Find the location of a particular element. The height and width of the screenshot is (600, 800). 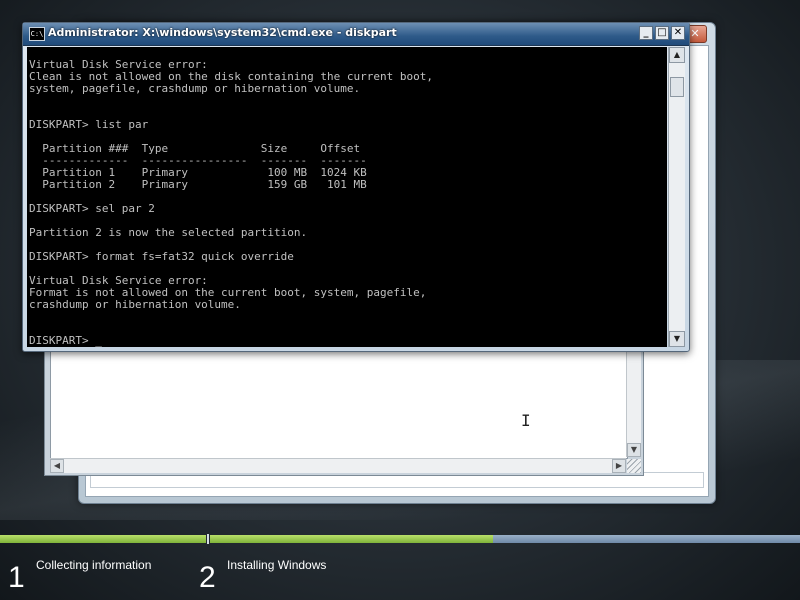

console-vertical-scrollbar: ▲ ▼ is located at coordinates (676, 197).